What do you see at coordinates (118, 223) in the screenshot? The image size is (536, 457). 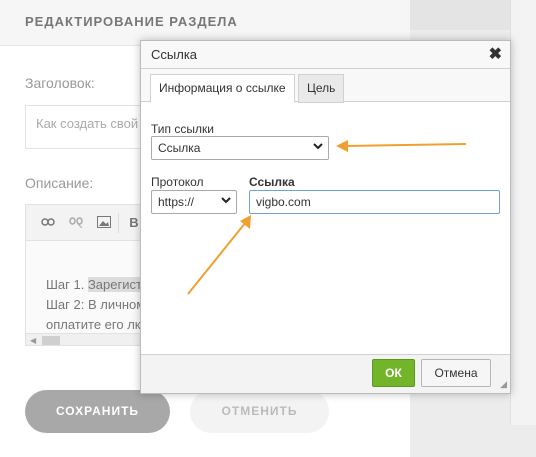 I see `toolbar-separator` at bounding box center [118, 223].